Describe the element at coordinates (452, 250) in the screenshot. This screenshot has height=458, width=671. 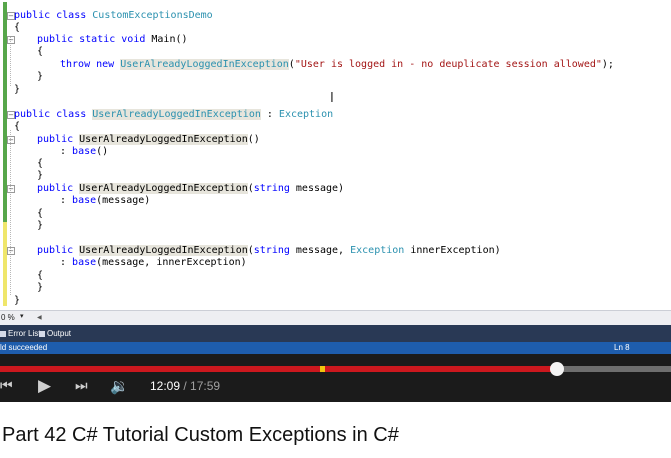
I see `params: innerException)` at that location.